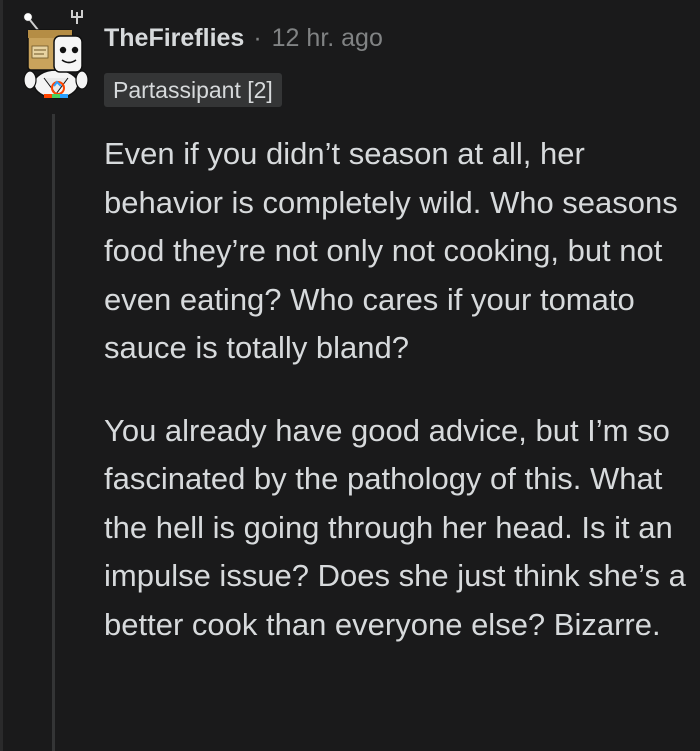 Image resolution: width=700 pixels, height=751 pixels. I want to click on user-flair: Partassipant [2], so click(193, 90).